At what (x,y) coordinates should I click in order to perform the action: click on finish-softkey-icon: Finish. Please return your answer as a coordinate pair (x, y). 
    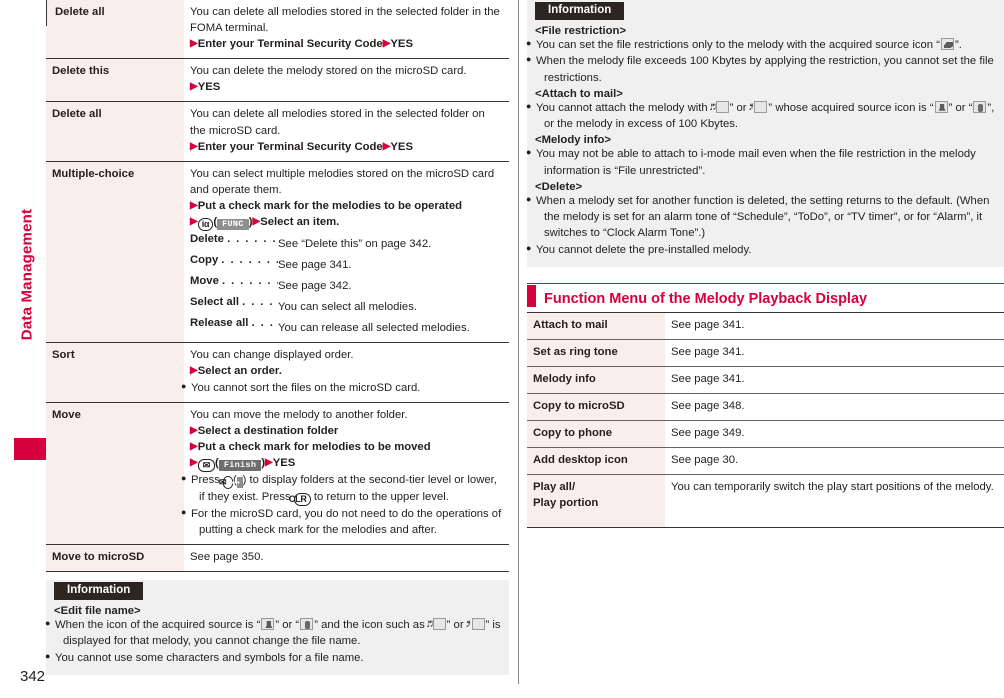
    Looking at the image, I should click on (240, 465).